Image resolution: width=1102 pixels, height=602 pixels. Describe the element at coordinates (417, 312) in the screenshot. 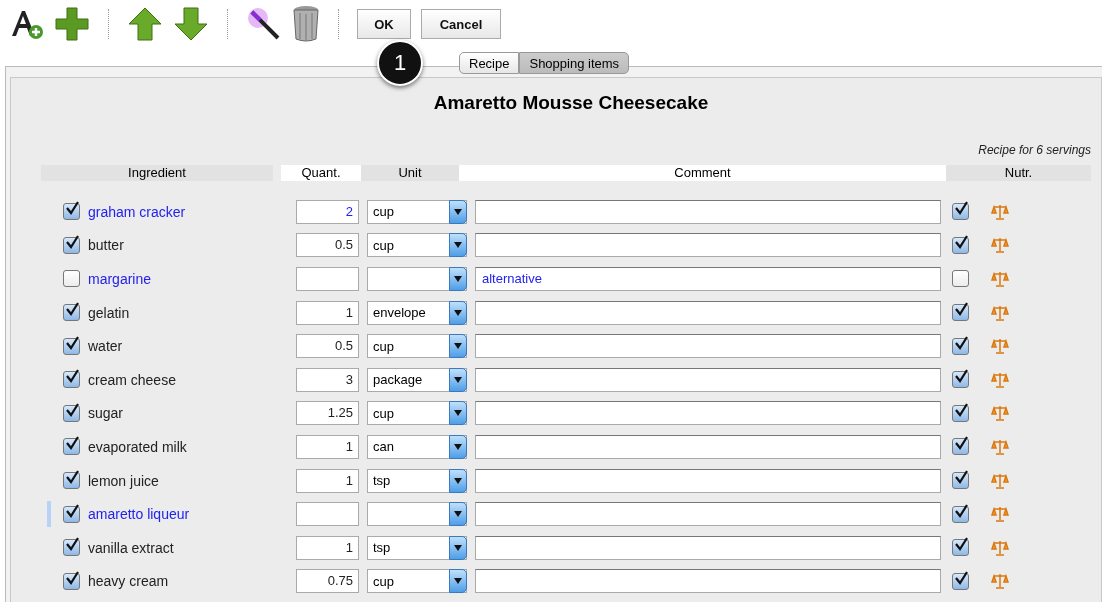

I see `unit-dropdown: envelope` at that location.